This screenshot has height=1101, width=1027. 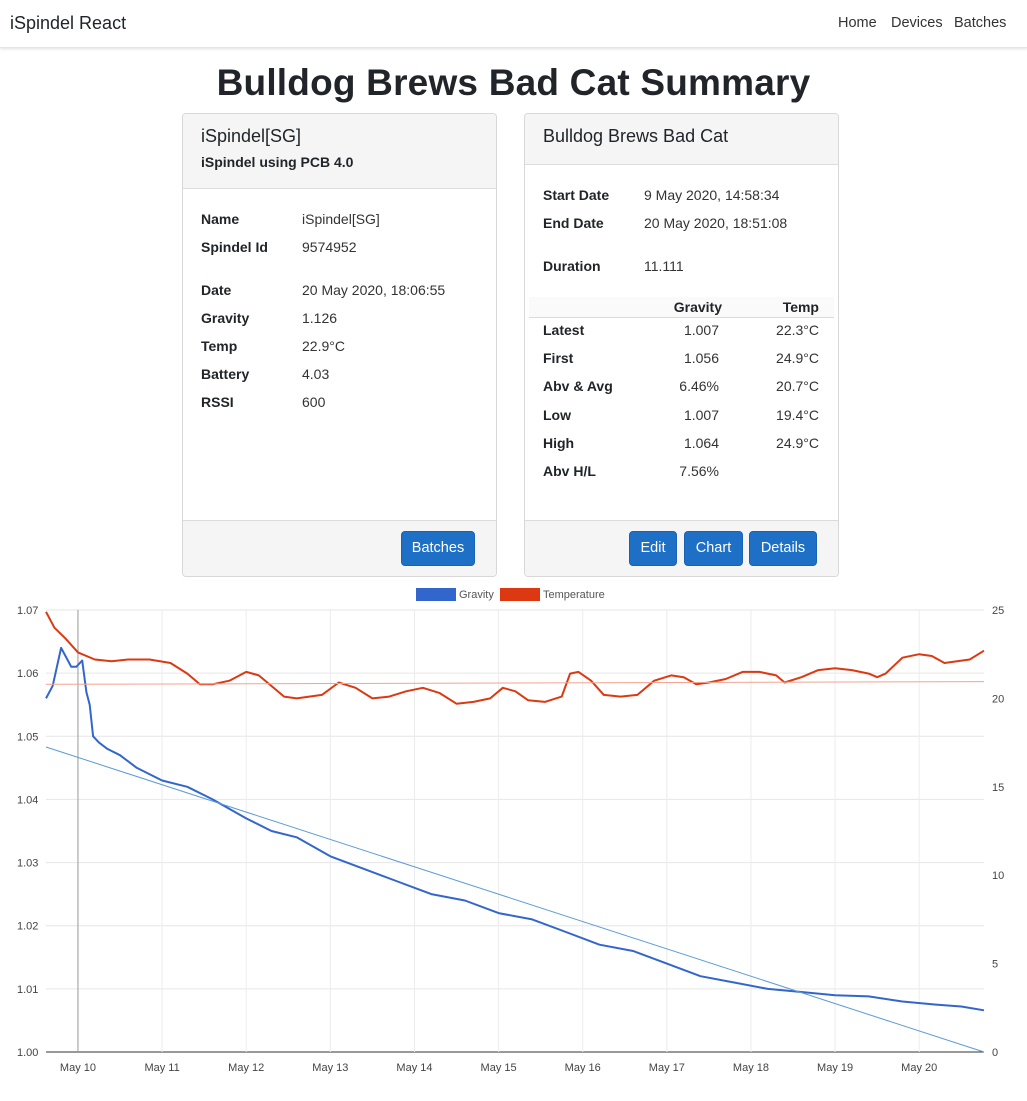 I want to click on y-left-tick-label: 1.06, so click(x=27, y=674).